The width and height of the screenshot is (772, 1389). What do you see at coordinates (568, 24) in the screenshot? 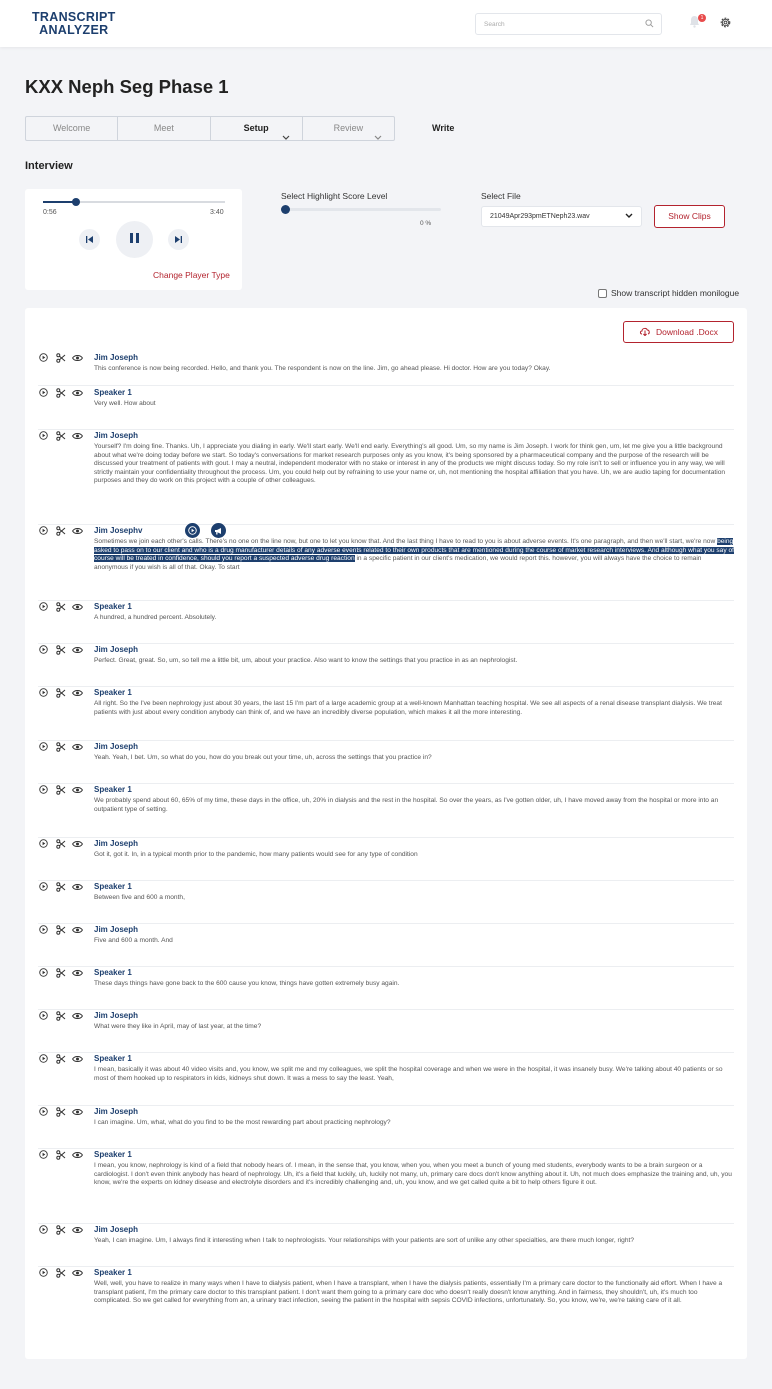
I see `search-input: Search` at bounding box center [568, 24].